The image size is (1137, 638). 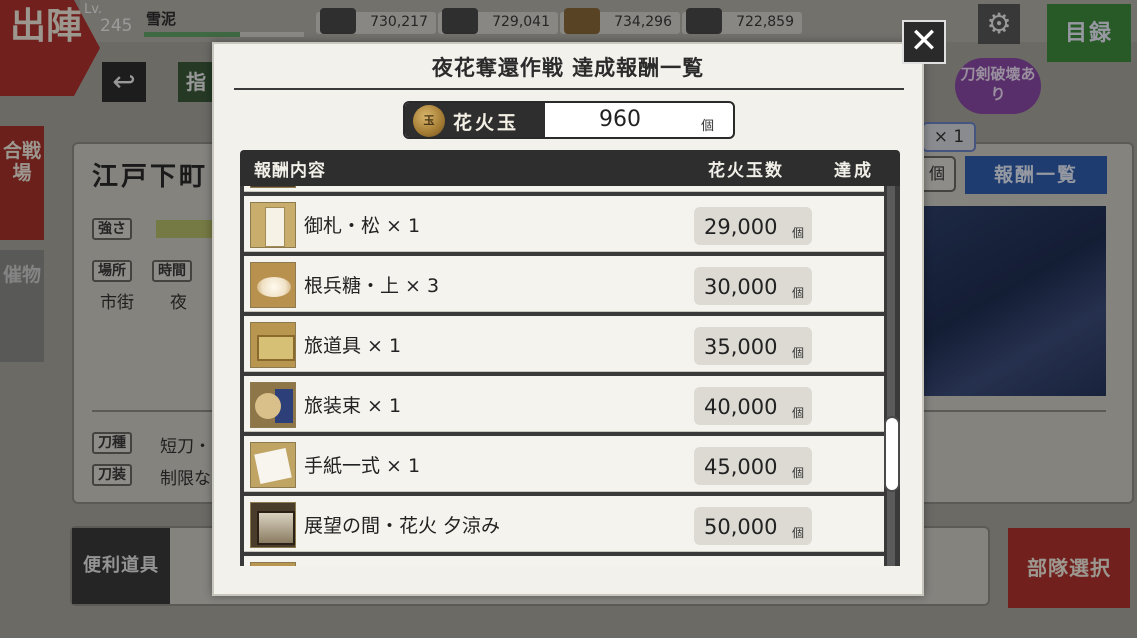 What do you see at coordinates (892, 454) in the screenshot?
I see `scrollbar-thumb` at bounding box center [892, 454].